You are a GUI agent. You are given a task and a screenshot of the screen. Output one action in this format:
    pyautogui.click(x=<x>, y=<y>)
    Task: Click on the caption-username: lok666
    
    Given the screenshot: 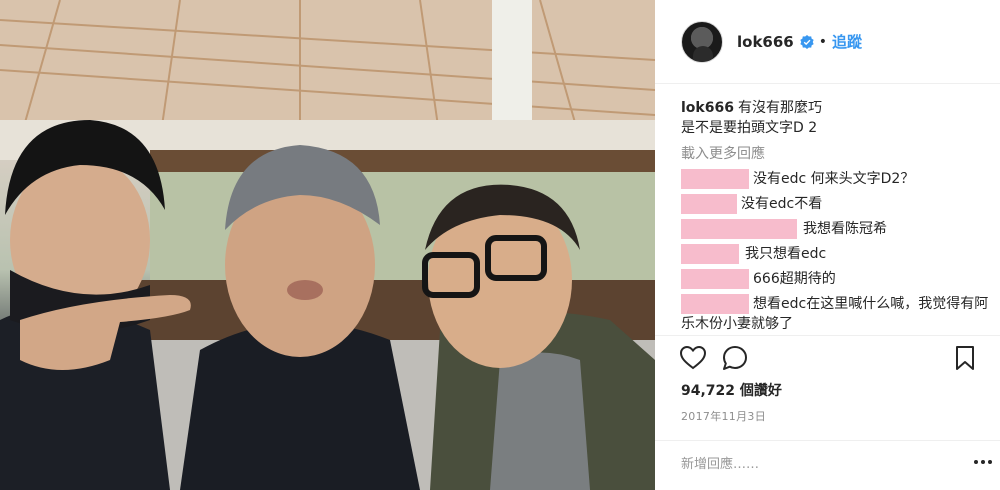 What is the action you would take?
    pyautogui.click(x=707, y=108)
    